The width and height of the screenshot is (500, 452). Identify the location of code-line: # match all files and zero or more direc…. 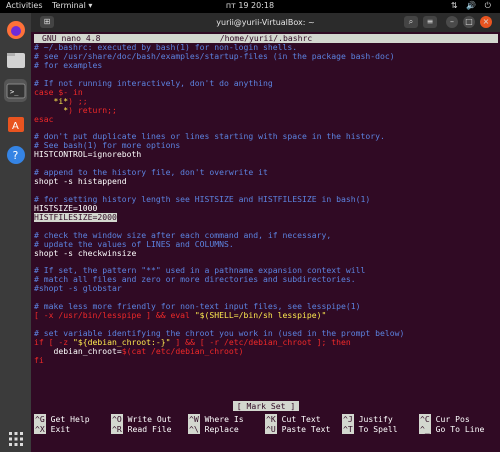
(266, 279).